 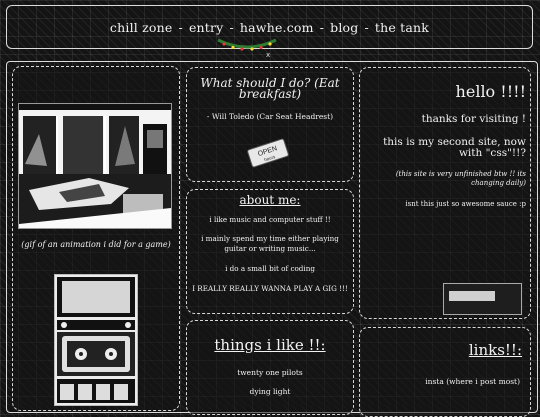 I want to click on hello-thanks: thanks for visiting !, so click(x=473, y=119).